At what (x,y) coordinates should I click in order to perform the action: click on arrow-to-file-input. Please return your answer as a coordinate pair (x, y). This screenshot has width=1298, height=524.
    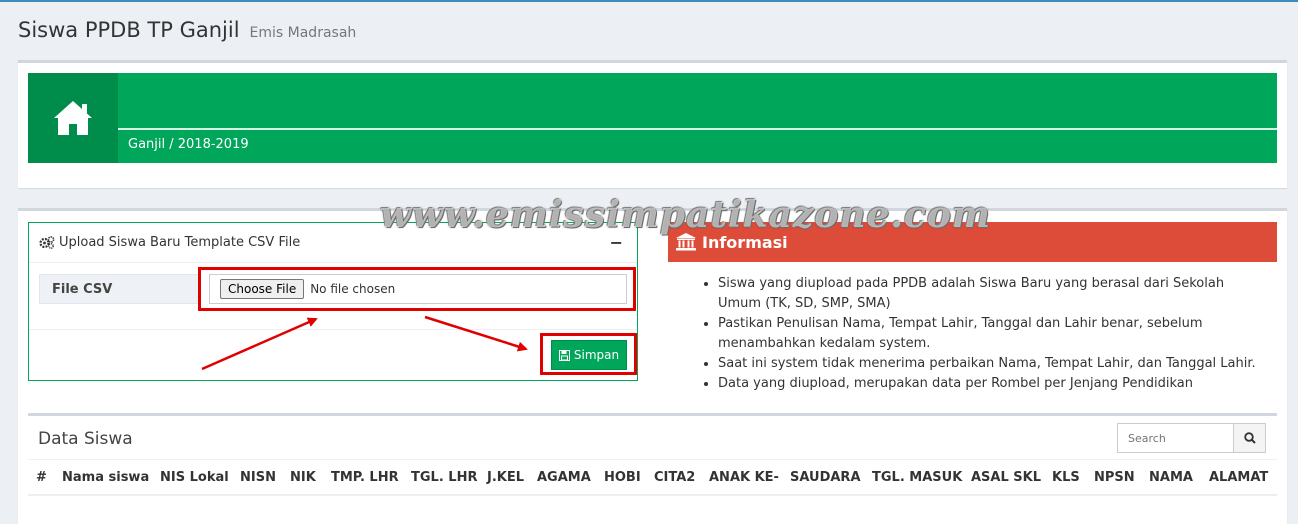
    Looking at the image, I should click on (259, 344).